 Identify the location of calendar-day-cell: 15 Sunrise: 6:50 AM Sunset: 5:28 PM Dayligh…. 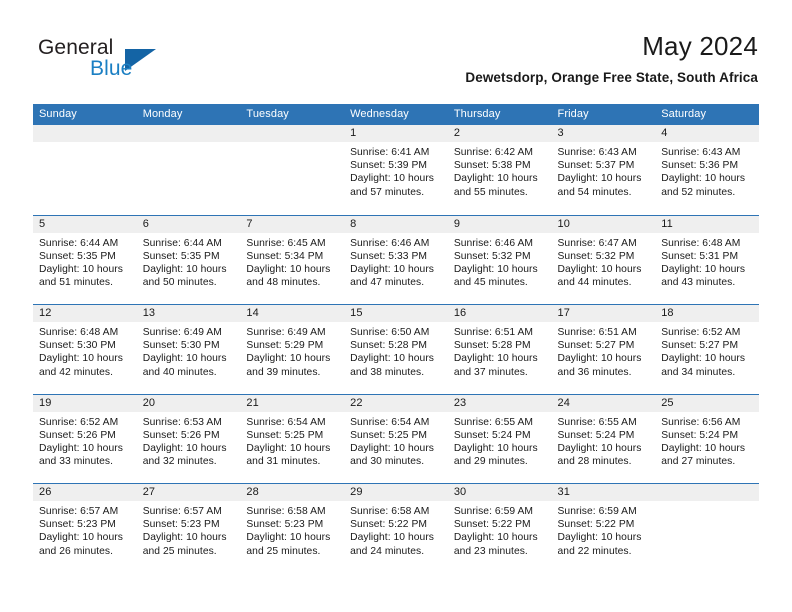
(396, 349).